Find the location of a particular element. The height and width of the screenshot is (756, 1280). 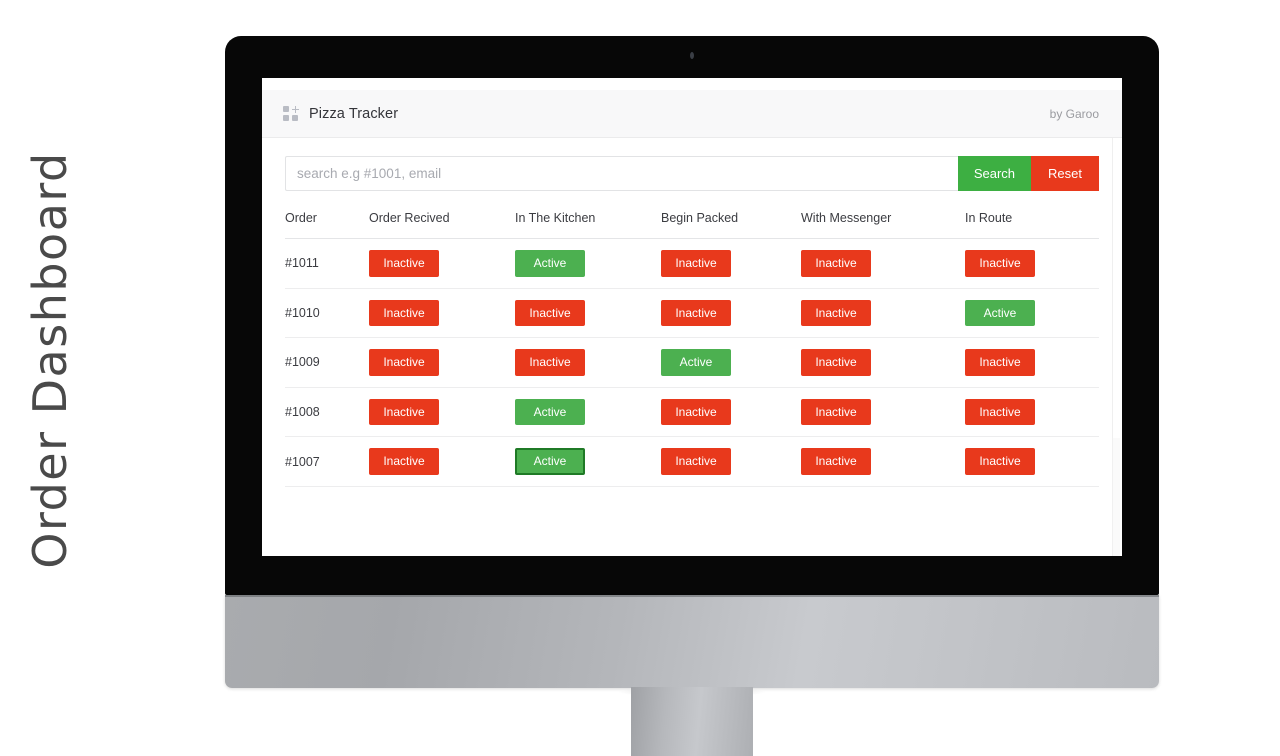

search-input is located at coordinates (621, 173).